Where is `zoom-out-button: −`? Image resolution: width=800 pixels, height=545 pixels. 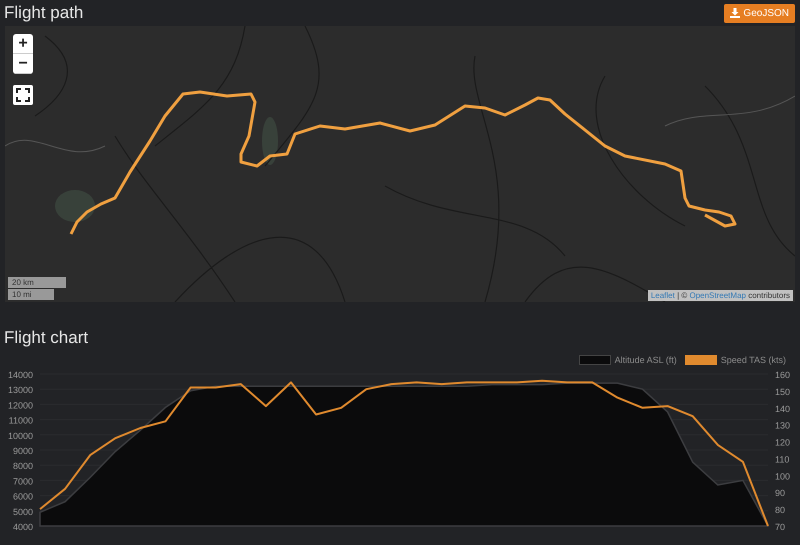
zoom-out-button: − is located at coordinates (23, 64).